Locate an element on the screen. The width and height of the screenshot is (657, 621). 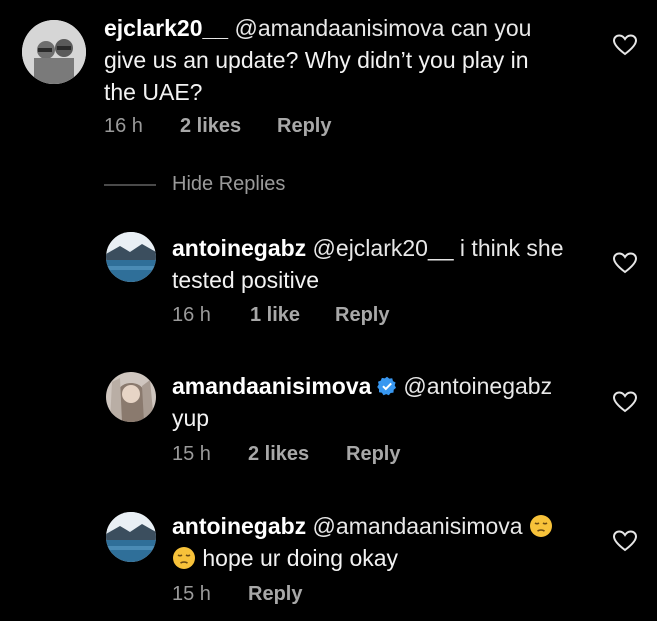
comment-meta: 16 h 1 like Reply is located at coordinates (280, 315).